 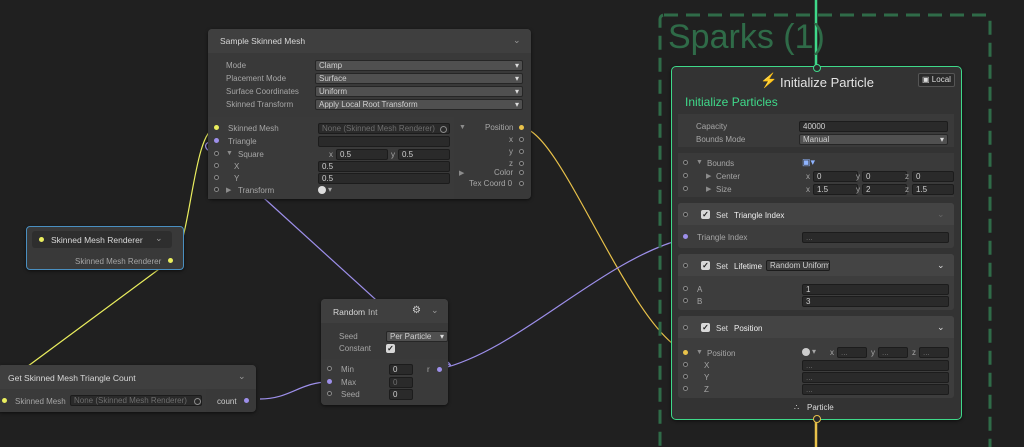 What do you see at coordinates (384, 178) in the screenshot?
I see `y-value-field: 0.5` at bounding box center [384, 178].